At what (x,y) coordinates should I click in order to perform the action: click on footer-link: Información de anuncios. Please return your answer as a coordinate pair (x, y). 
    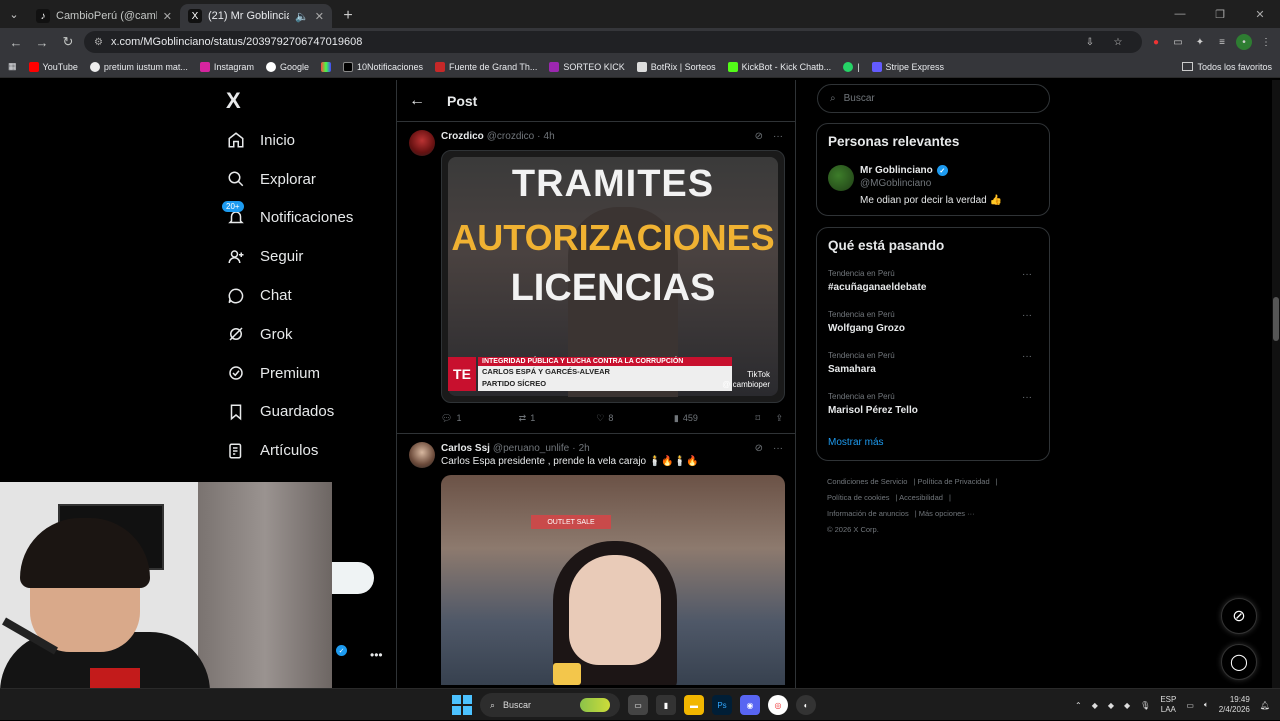
    Looking at the image, I should click on (868, 513).